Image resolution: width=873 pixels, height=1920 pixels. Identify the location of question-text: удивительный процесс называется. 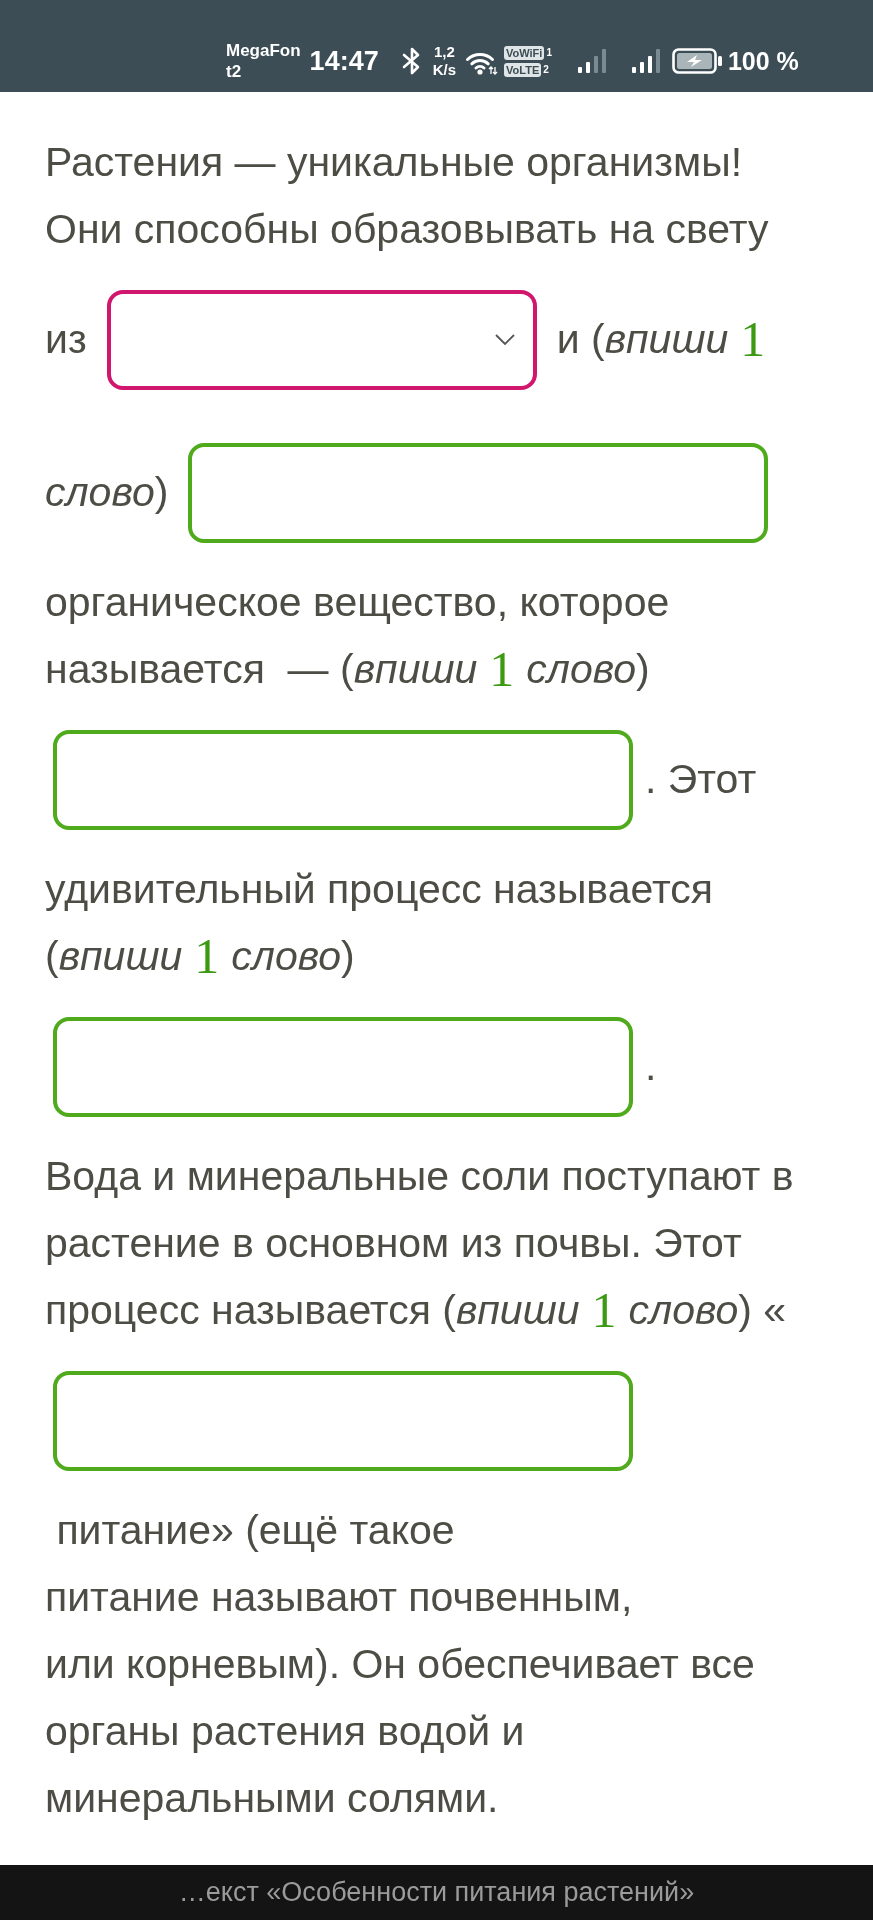
(379, 889).